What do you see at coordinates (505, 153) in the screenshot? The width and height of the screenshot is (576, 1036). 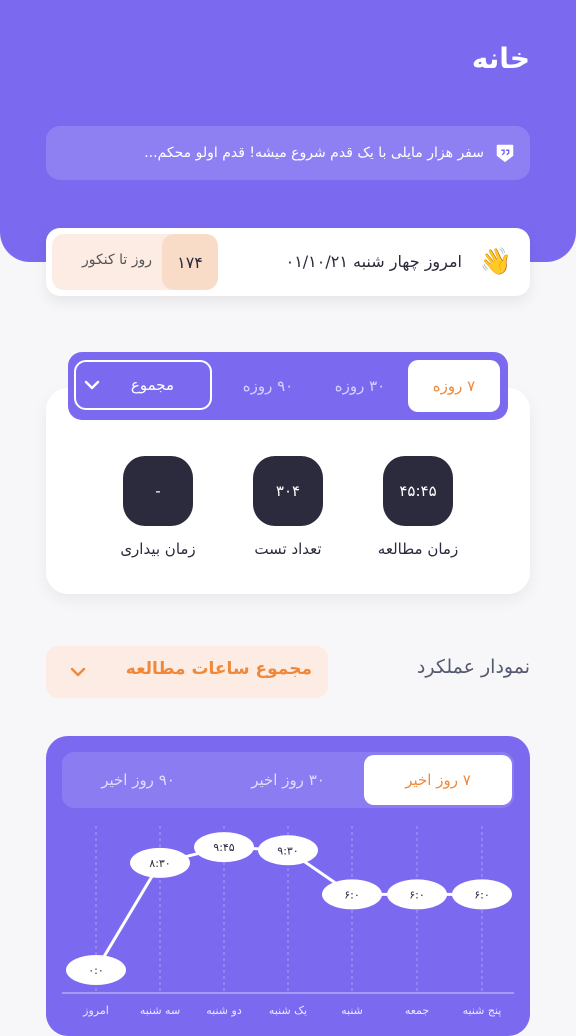 I see `quote-shield-icon` at bounding box center [505, 153].